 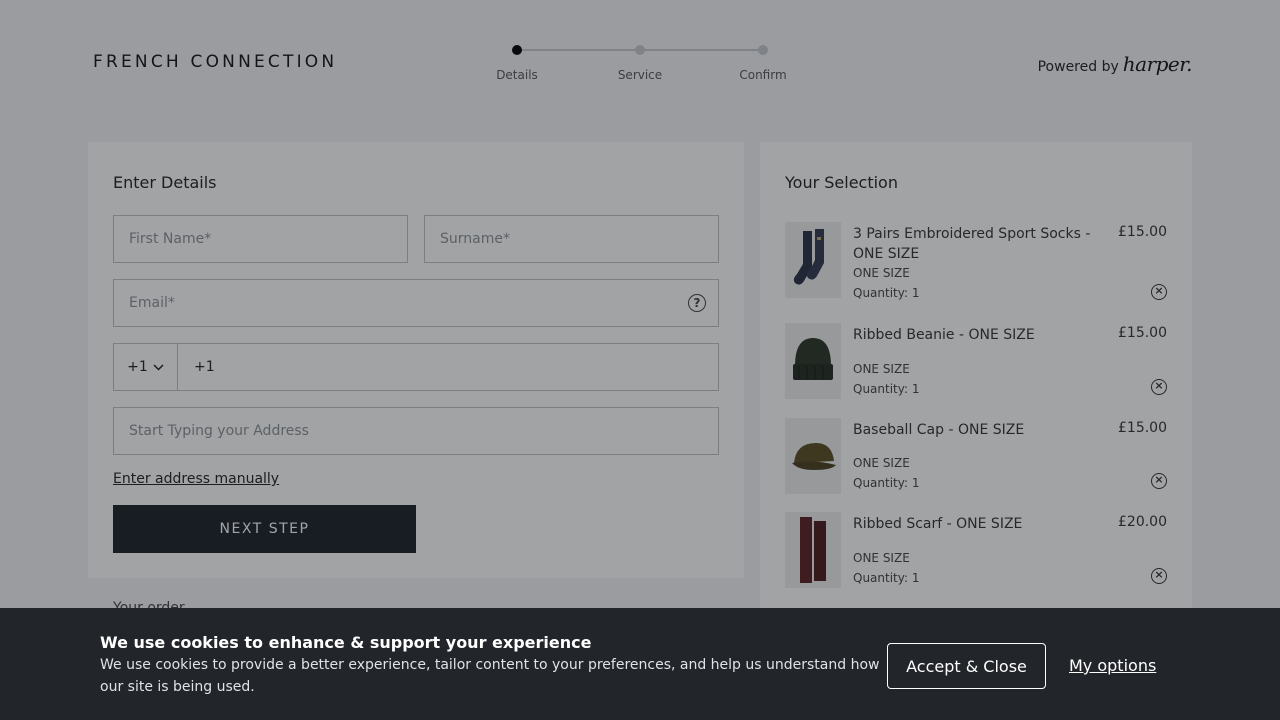 What do you see at coordinates (966, 666) in the screenshot?
I see `accept-close-button: Accept & Close` at bounding box center [966, 666].